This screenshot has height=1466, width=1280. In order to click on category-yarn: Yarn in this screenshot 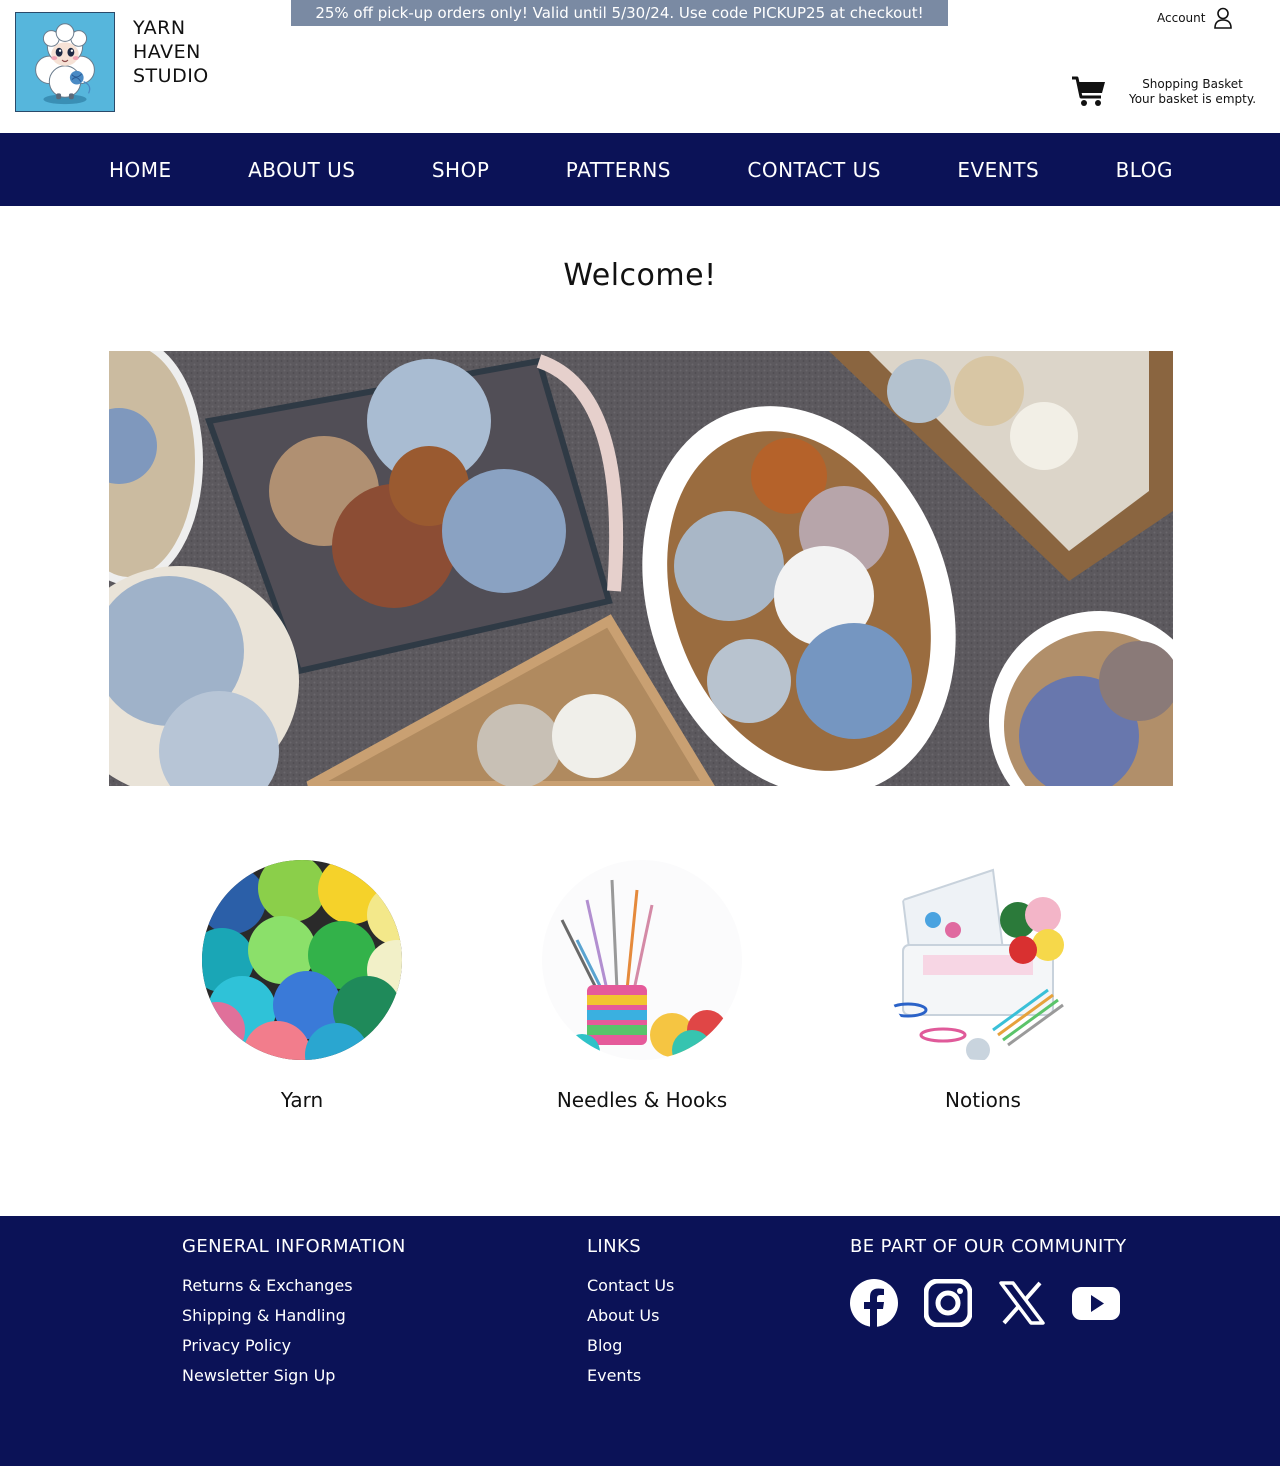, I will do `click(302, 986)`.